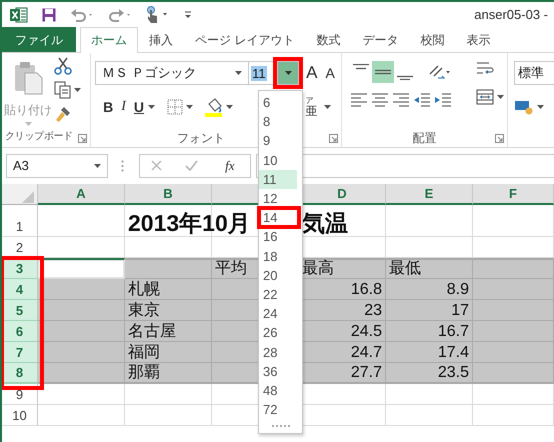 Image resolution: width=554 pixels, height=442 pixels. I want to click on font-name-field: ＭＳ Ｐゴシック, so click(172, 73).